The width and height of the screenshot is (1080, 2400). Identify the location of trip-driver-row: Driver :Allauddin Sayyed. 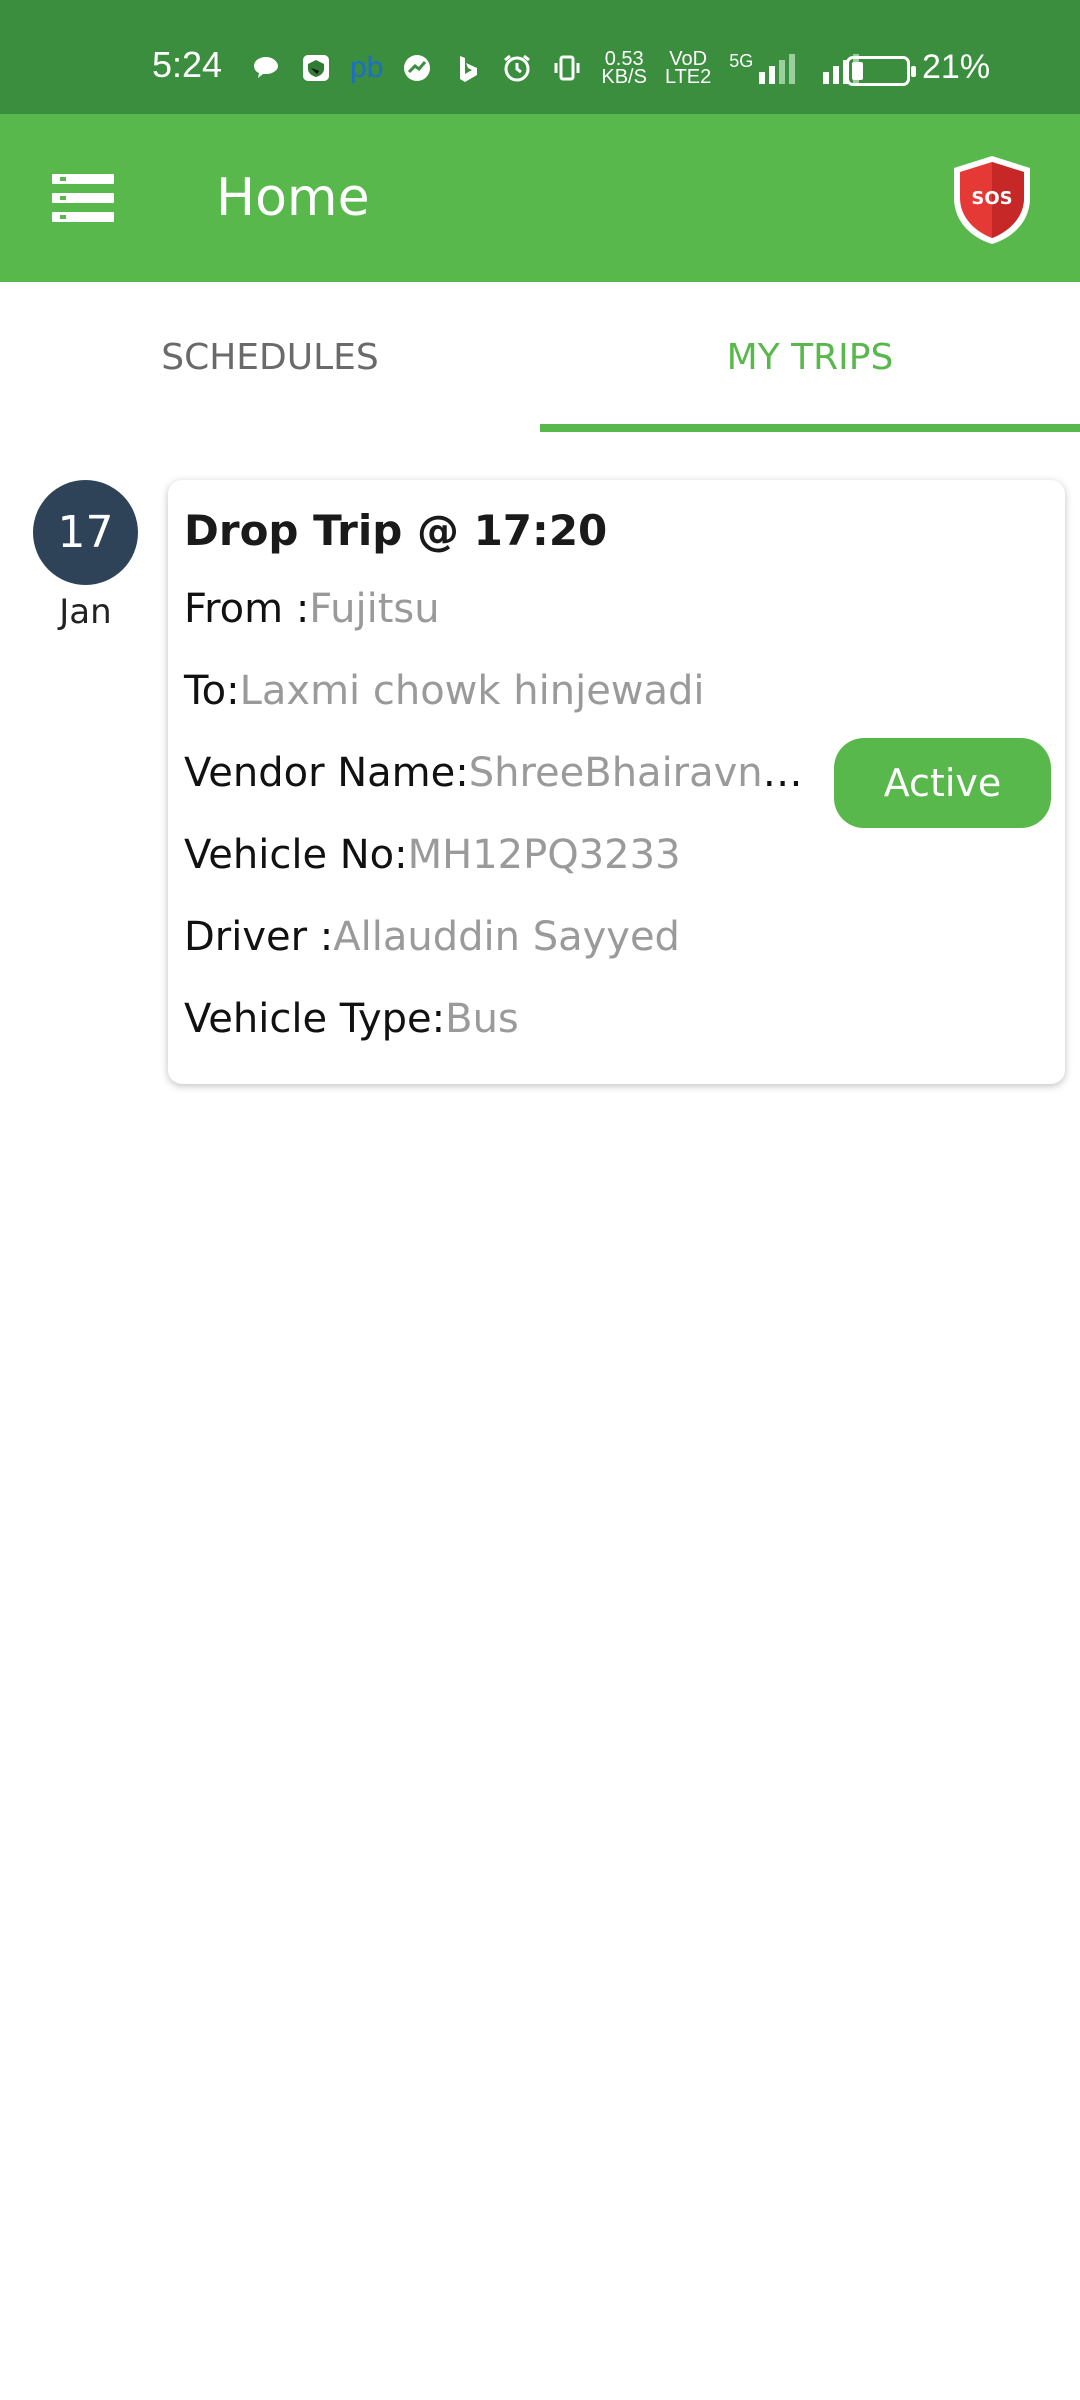
(432, 937).